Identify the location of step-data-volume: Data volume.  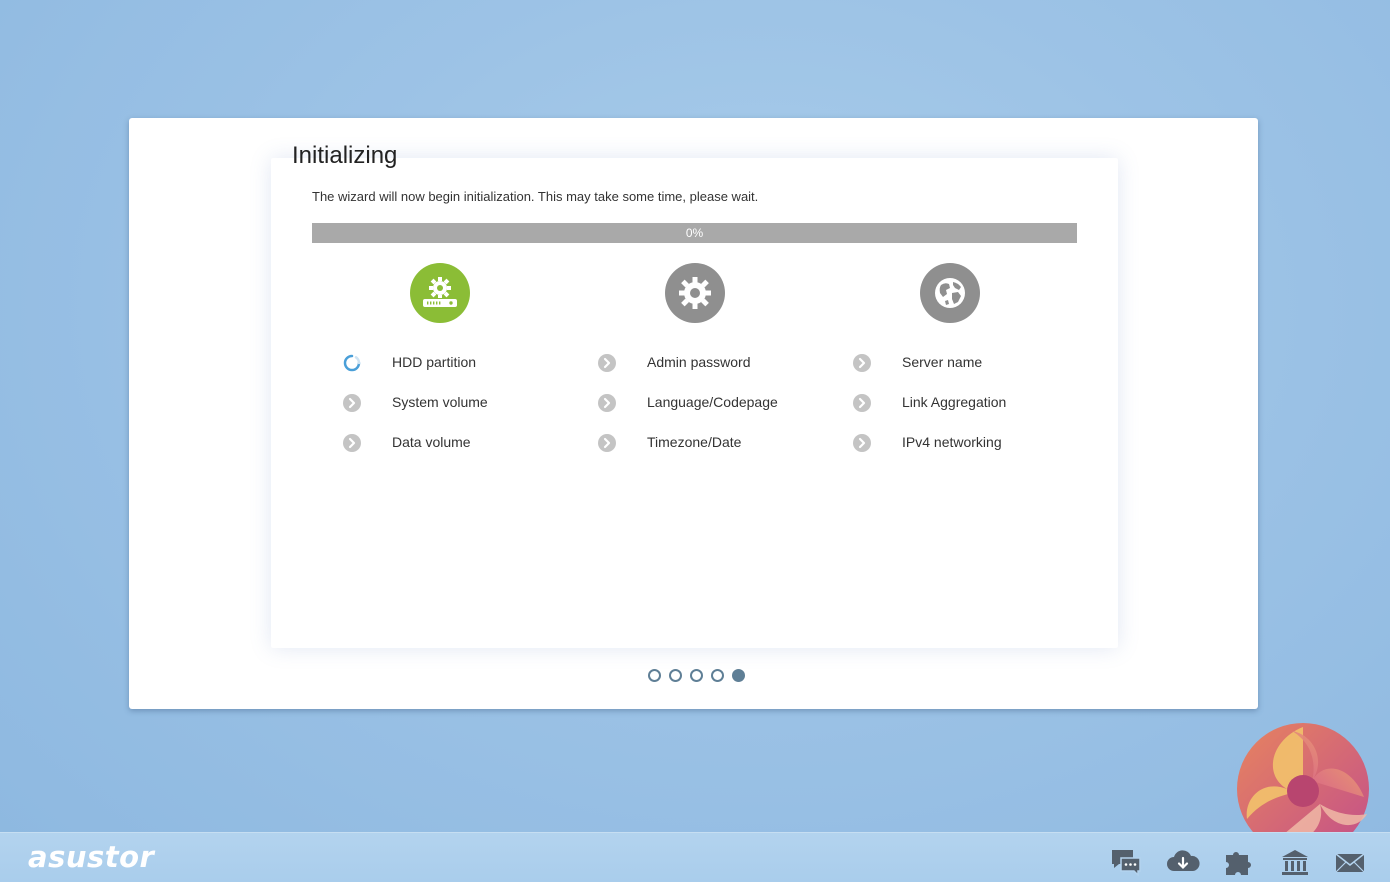
(457, 443).